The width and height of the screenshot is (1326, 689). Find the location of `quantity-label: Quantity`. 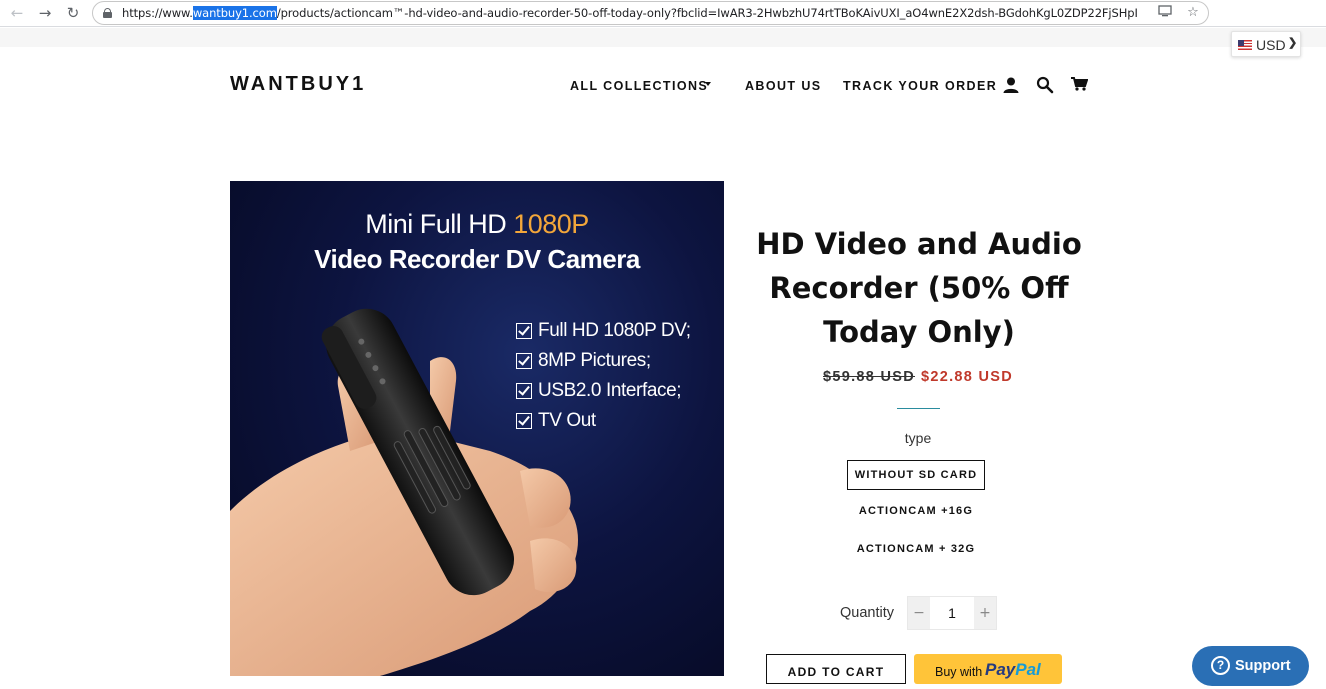

quantity-label: Quantity is located at coordinates (867, 613).